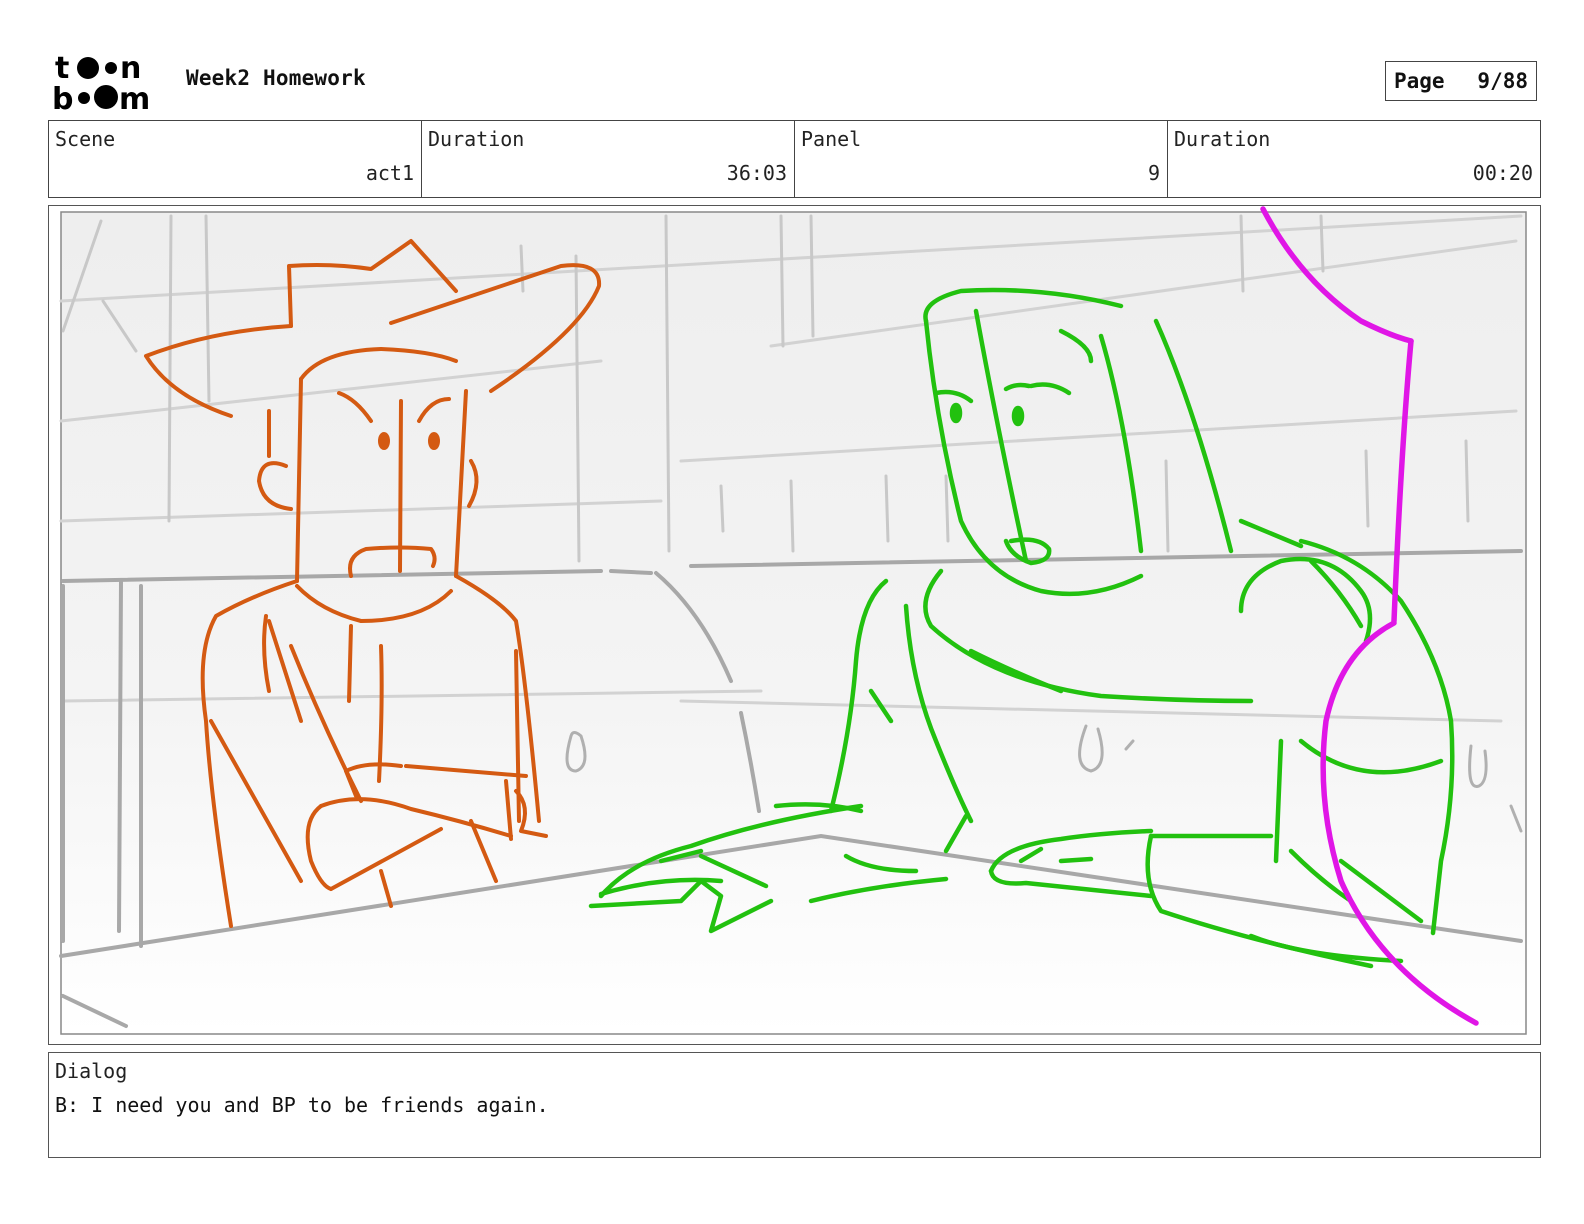 This screenshot has height=1224, width=1584. What do you see at coordinates (1419, 81) in the screenshot?
I see `page-label: Page` at bounding box center [1419, 81].